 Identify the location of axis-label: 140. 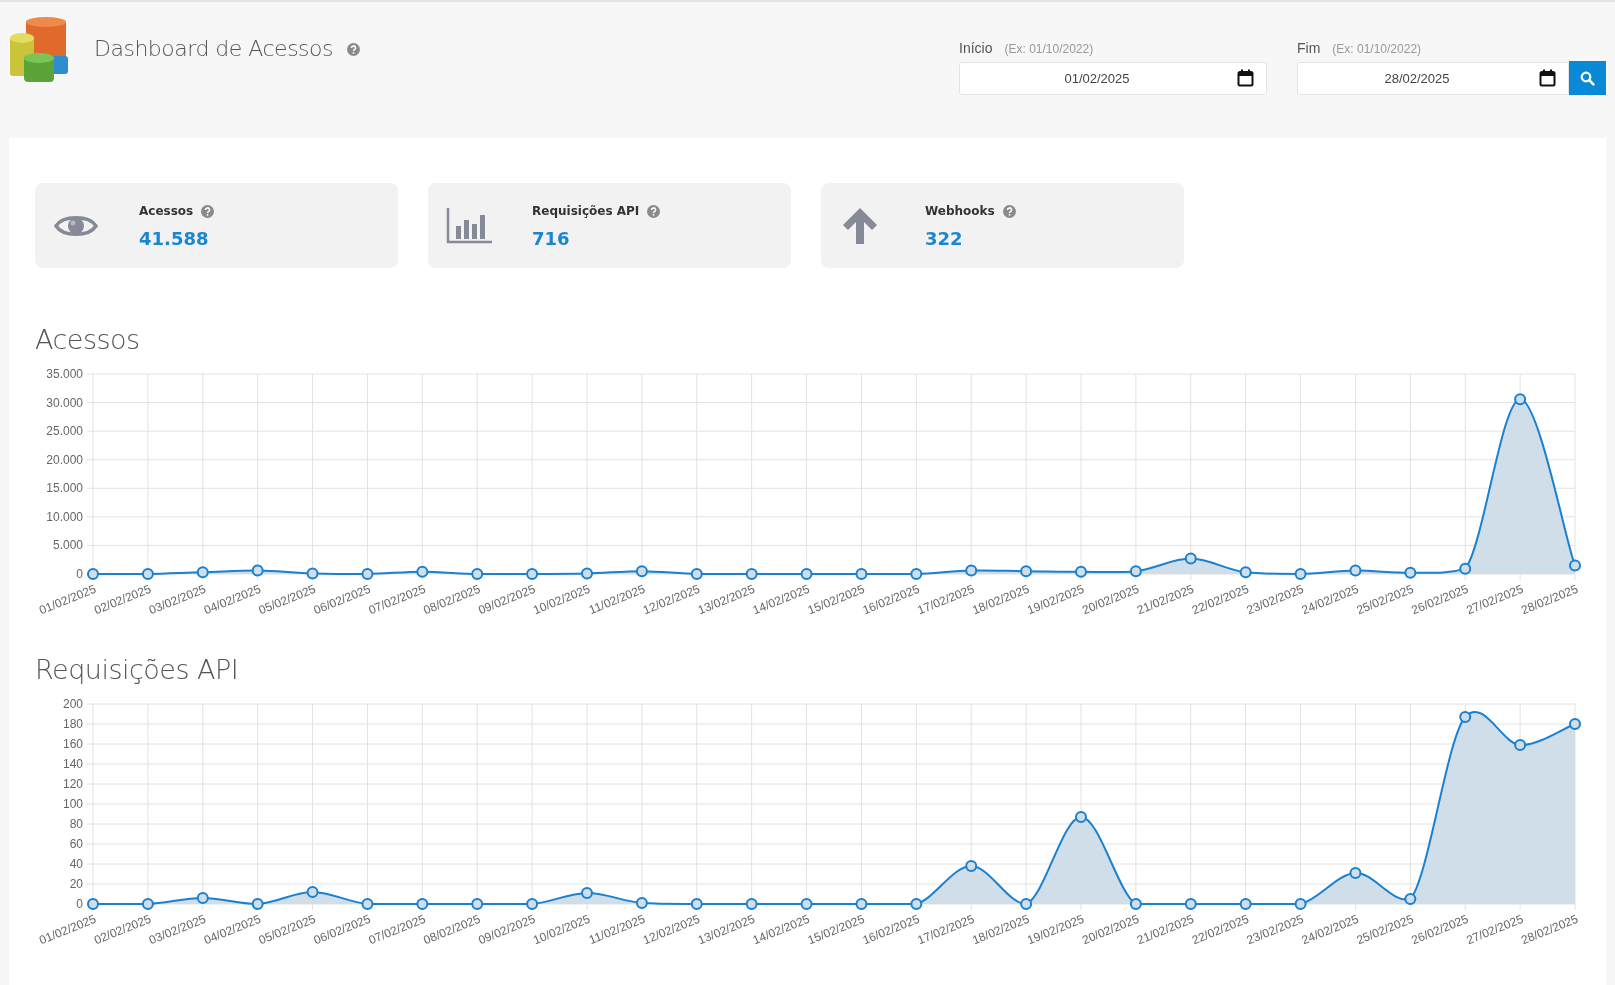
(72, 764).